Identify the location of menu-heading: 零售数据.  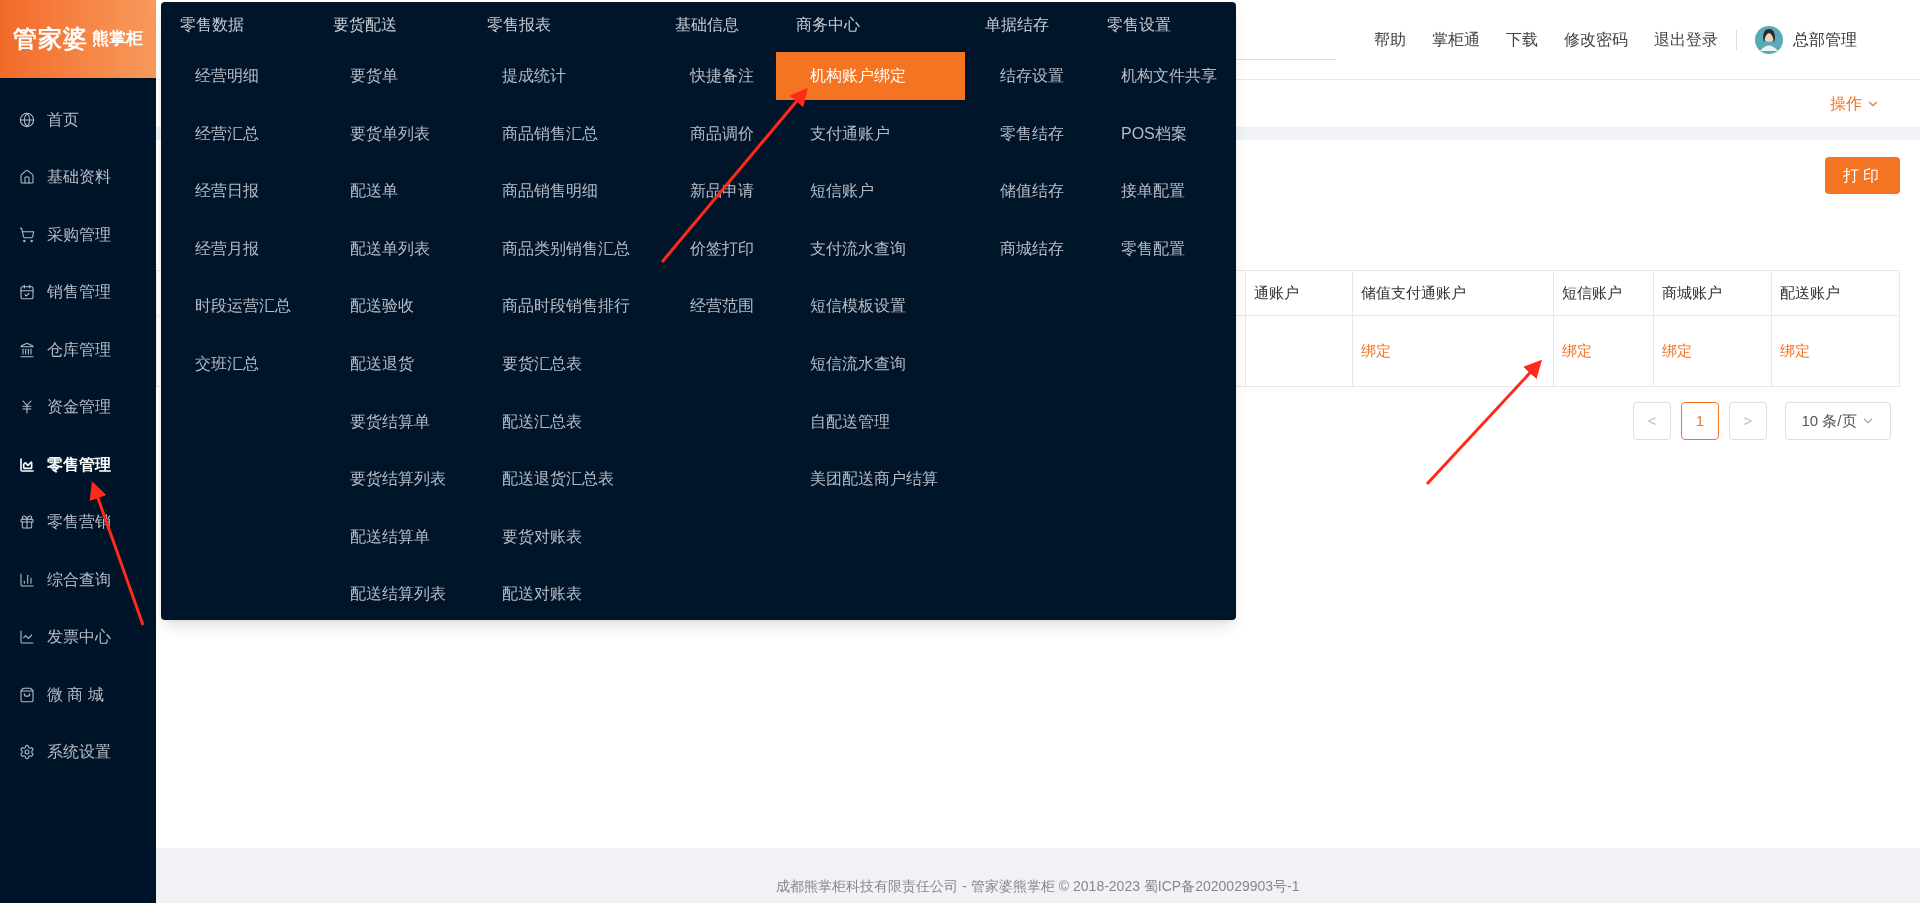
(212, 25).